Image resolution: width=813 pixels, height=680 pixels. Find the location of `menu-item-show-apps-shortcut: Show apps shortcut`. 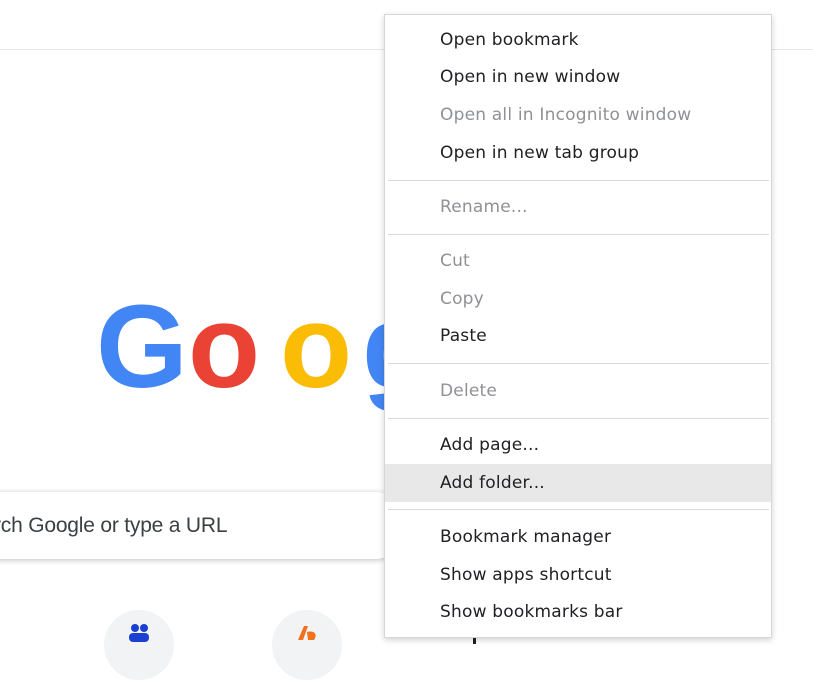

menu-item-show-apps-shortcut: Show apps shortcut is located at coordinates (578, 575).